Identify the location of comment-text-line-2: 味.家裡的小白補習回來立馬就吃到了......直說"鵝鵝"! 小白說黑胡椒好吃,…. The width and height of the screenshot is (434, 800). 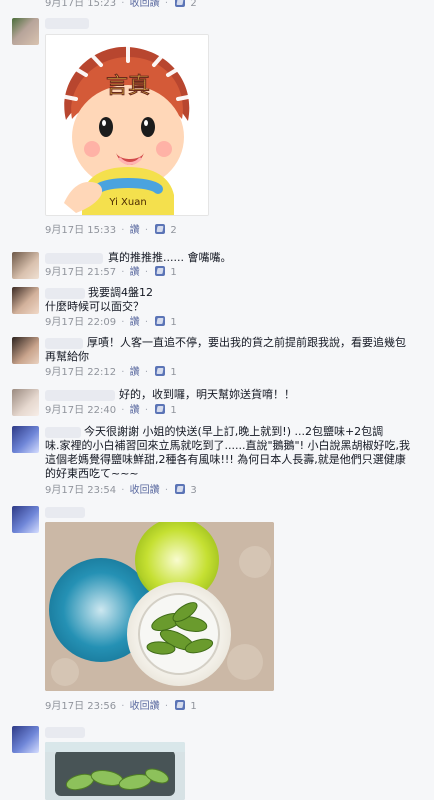
(227, 445).